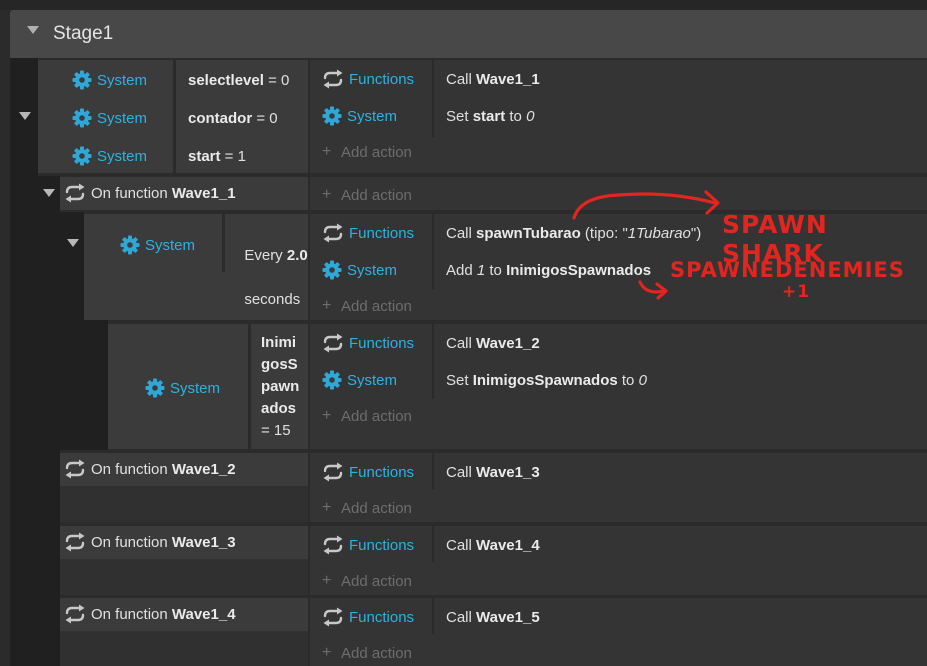 This screenshot has height=666, width=927. Describe the element at coordinates (271, 267) in the screenshot. I see `every-seconds-expression: Every 2.0 seconds` at that location.